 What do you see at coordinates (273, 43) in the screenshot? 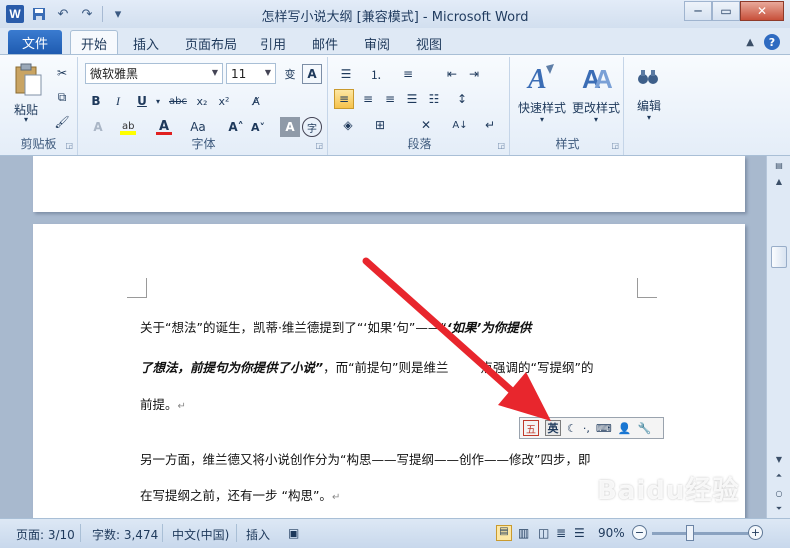
I see `tab-references: 引用` at bounding box center [273, 43].